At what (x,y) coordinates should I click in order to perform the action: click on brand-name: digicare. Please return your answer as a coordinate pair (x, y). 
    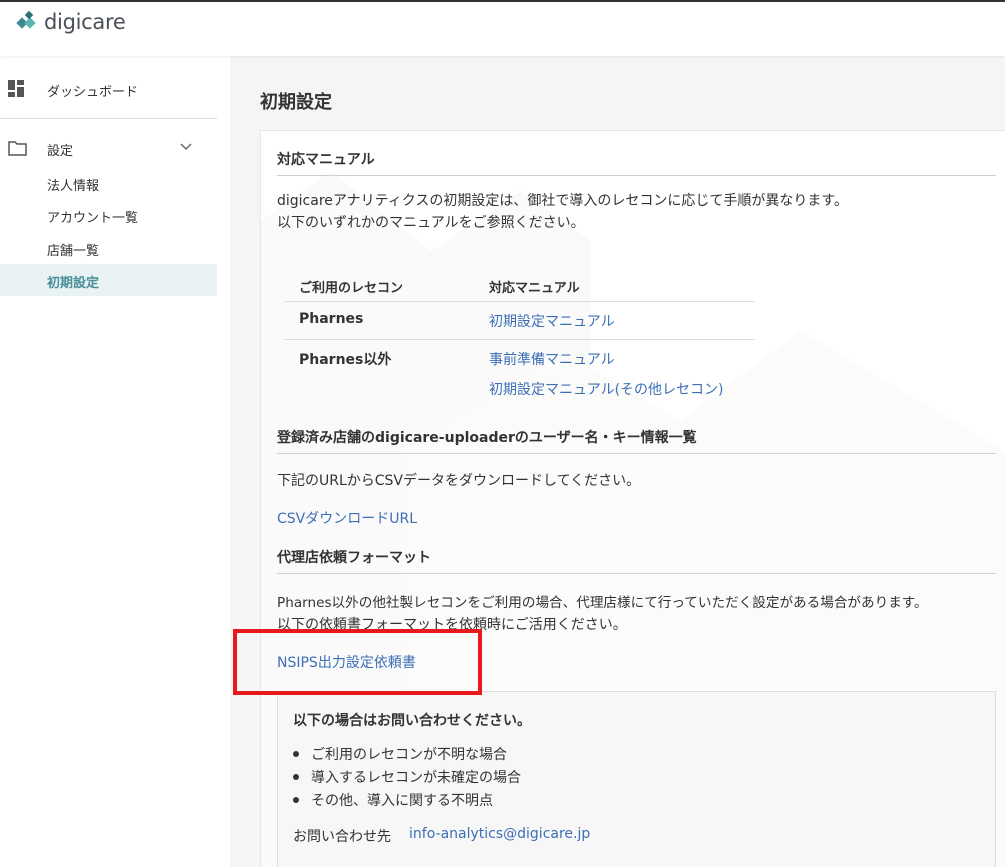
    Looking at the image, I should click on (85, 22).